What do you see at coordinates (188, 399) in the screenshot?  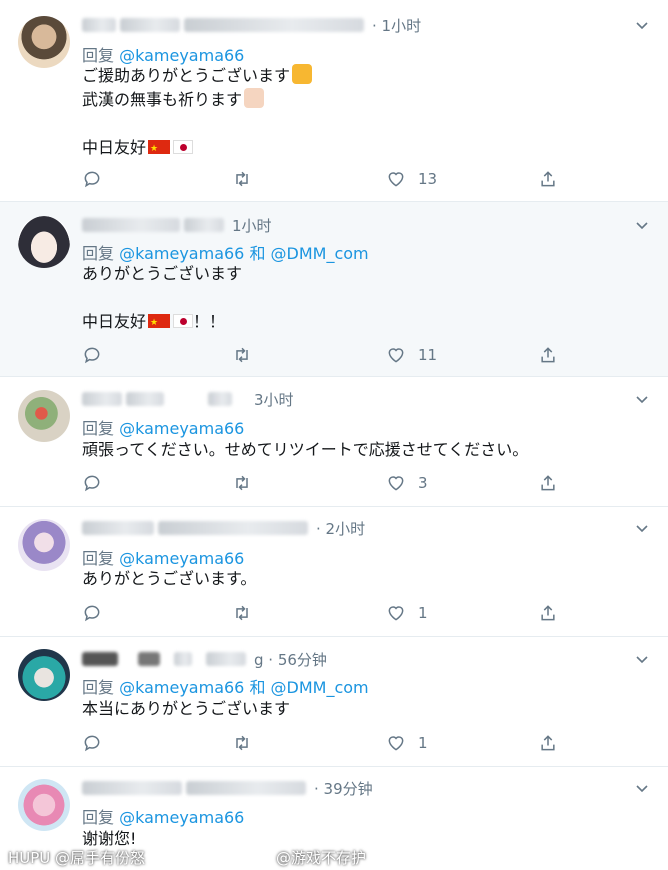 I see `tweet-header: 3小时` at bounding box center [188, 399].